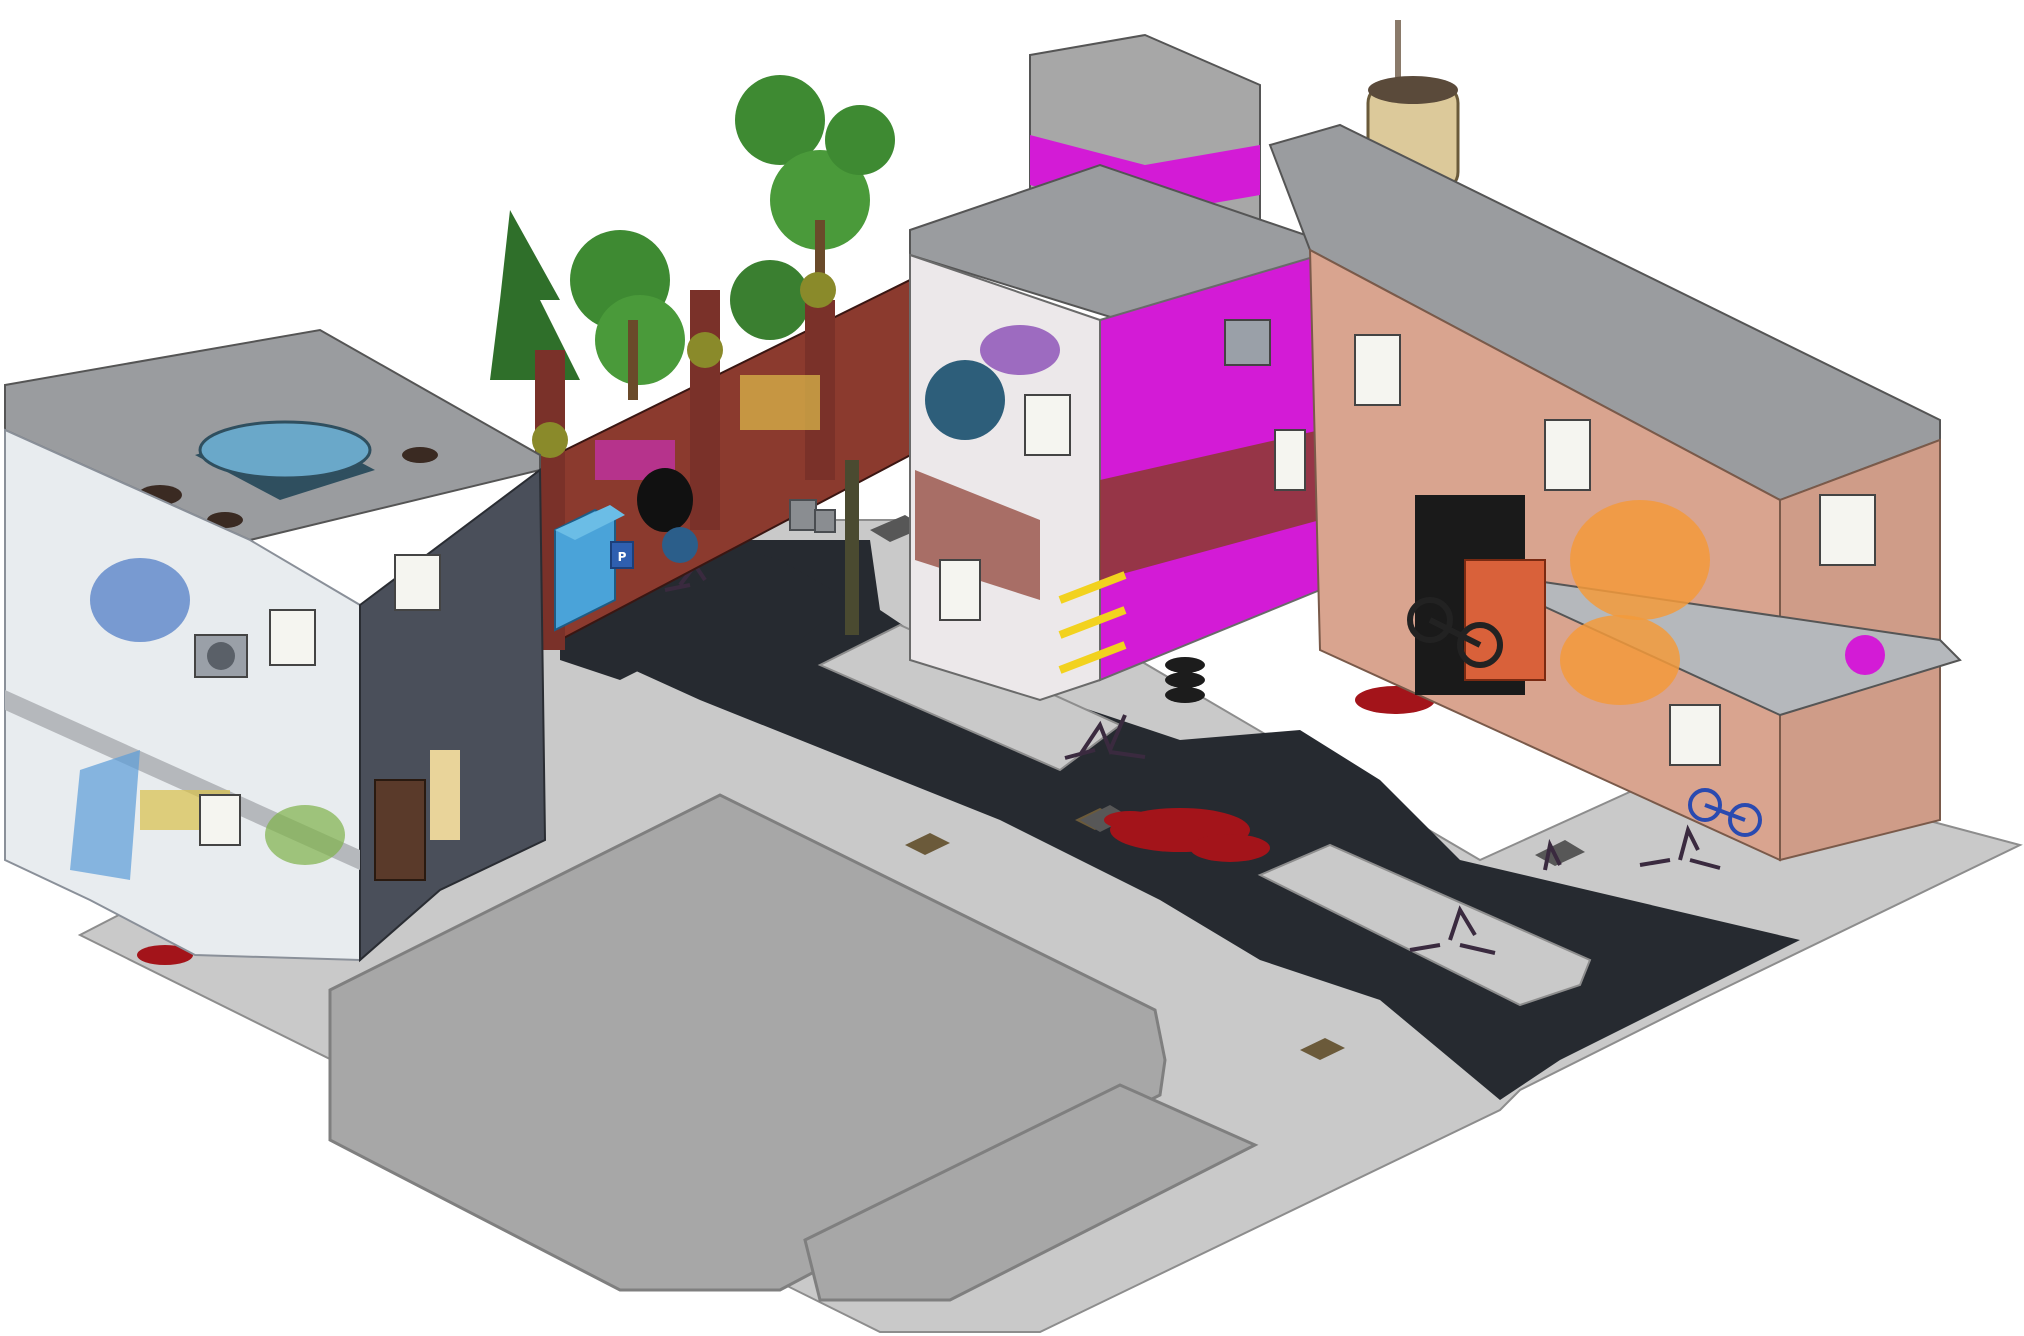 The image size is (2024, 1336). What do you see at coordinates (1185, 680) in the screenshot?
I see `tire-stack-icon` at bounding box center [1185, 680].